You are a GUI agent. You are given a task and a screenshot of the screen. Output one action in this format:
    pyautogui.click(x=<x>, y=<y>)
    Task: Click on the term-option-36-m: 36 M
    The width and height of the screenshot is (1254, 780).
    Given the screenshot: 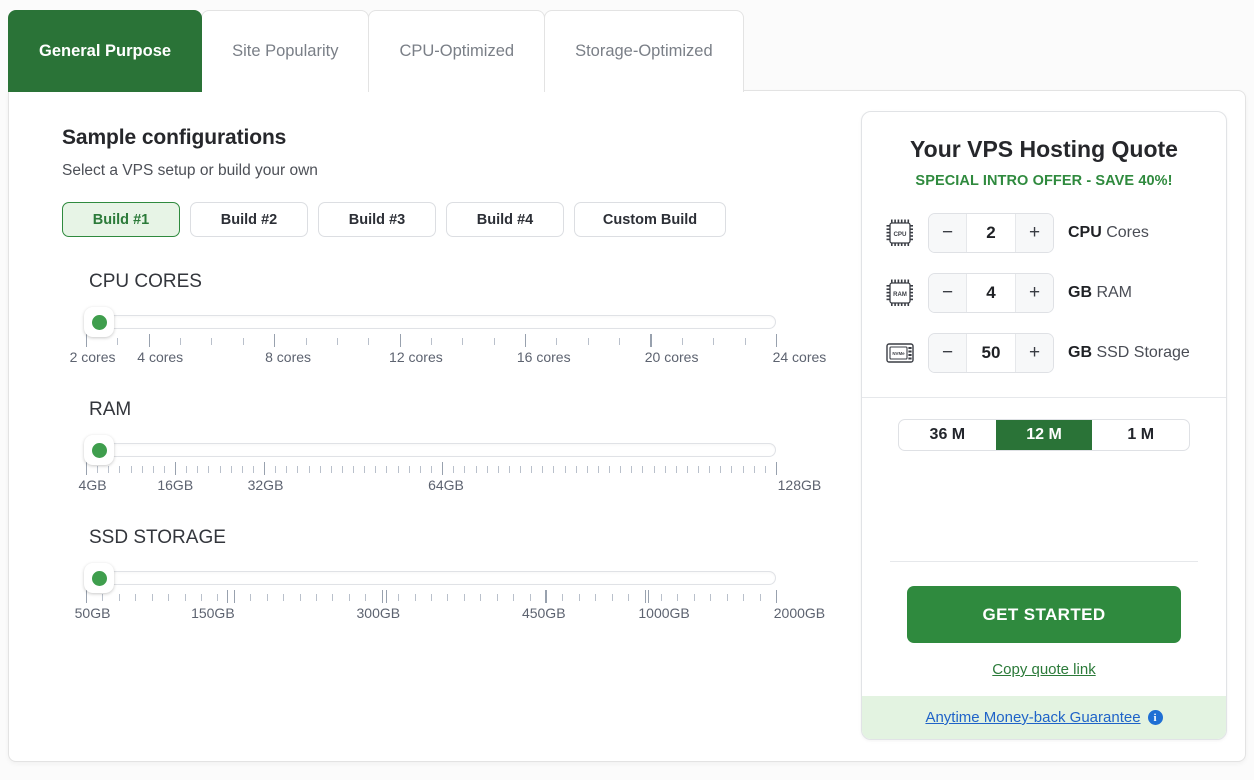 What is the action you would take?
    pyautogui.click(x=947, y=435)
    